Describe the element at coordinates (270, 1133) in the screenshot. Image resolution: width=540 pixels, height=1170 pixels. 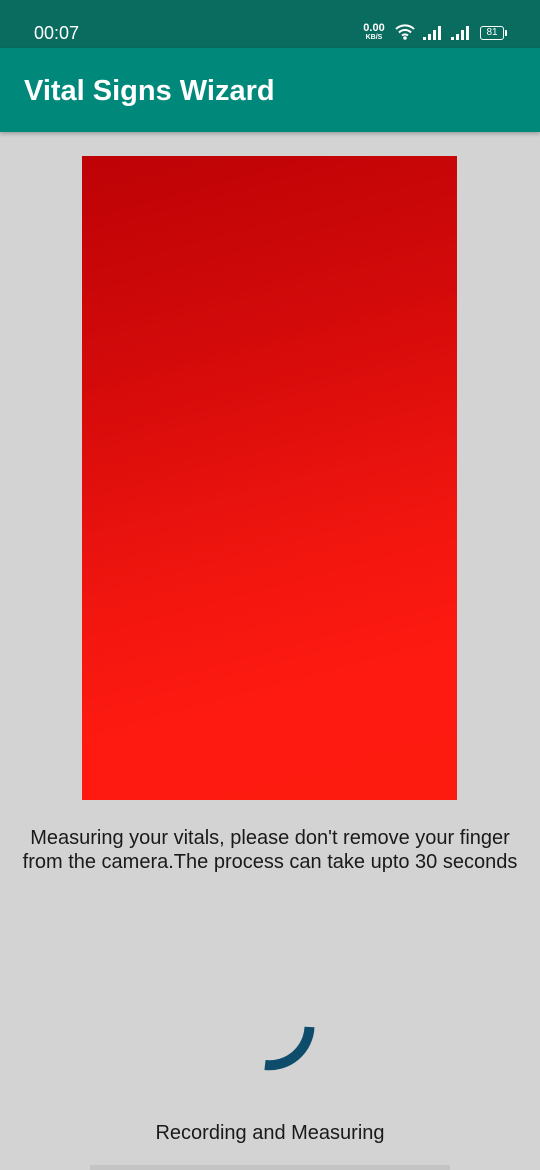
I see `status-text: Recording and Measuring` at that location.